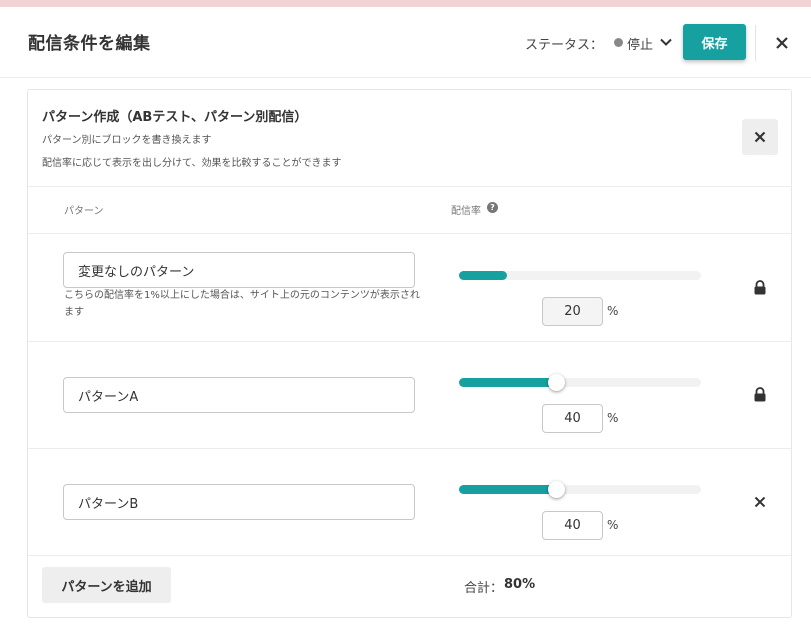 The image size is (811, 636). I want to click on save-button: 保存, so click(714, 42).